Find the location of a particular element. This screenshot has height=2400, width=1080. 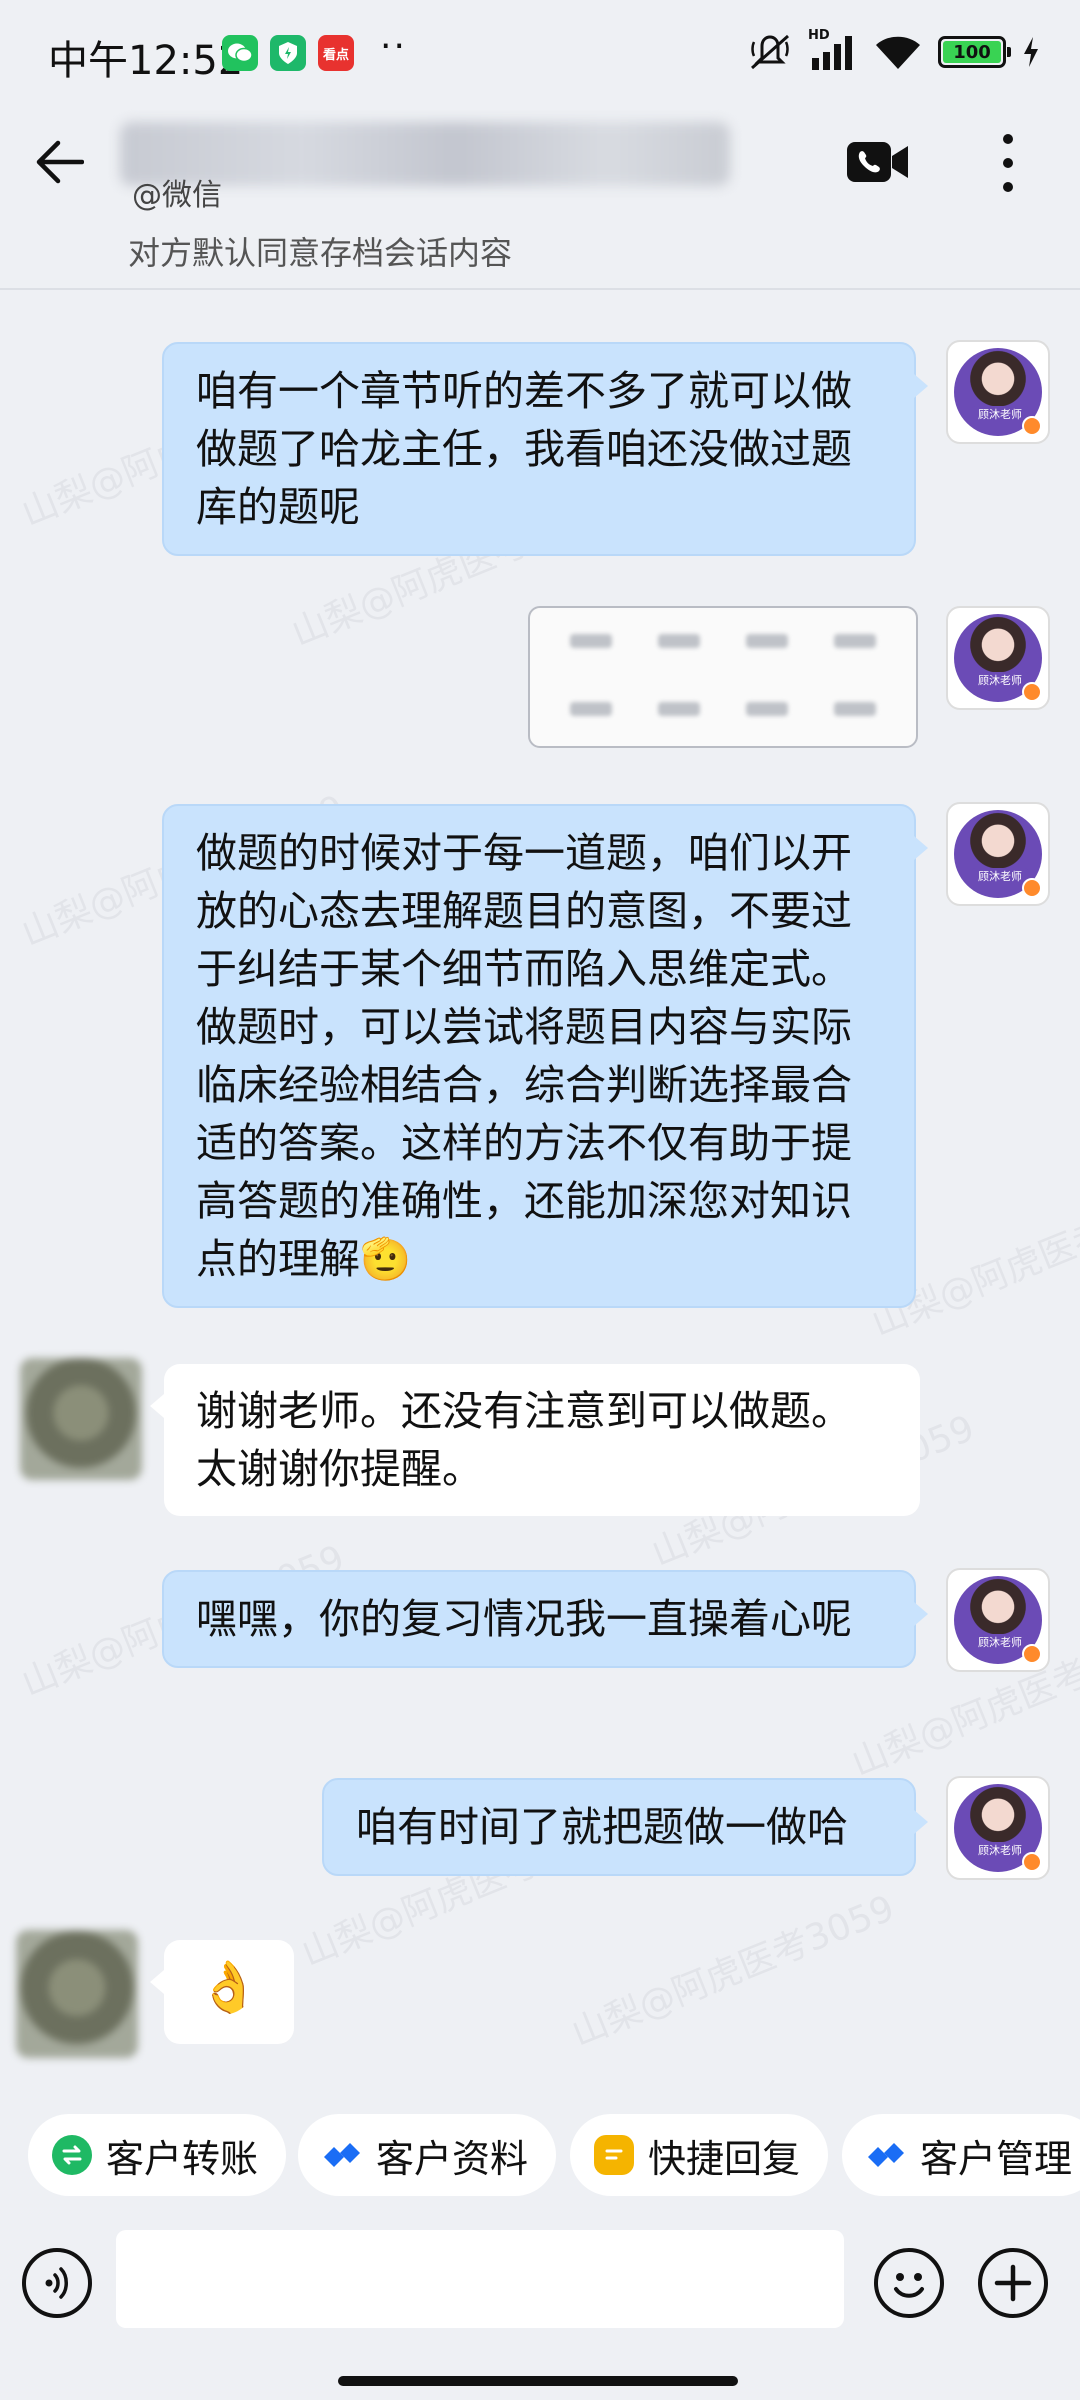

back-arrow-icon is located at coordinates (60, 162).